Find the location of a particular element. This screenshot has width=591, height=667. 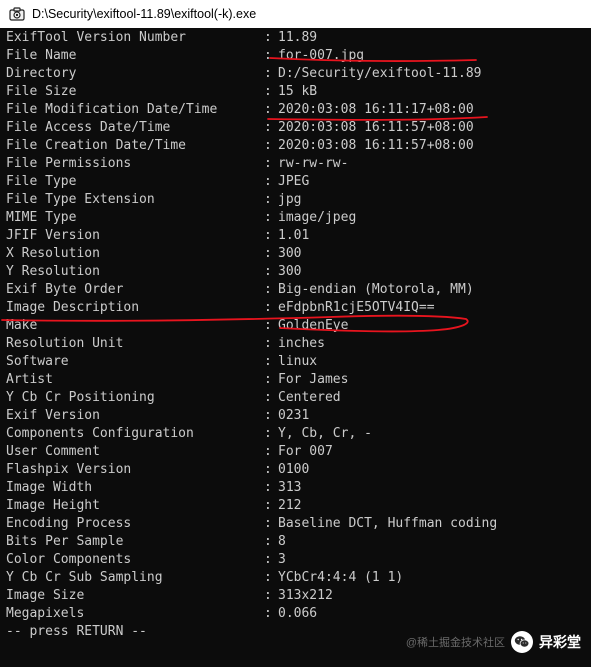

row-key: Exif Version is located at coordinates (53, 415).